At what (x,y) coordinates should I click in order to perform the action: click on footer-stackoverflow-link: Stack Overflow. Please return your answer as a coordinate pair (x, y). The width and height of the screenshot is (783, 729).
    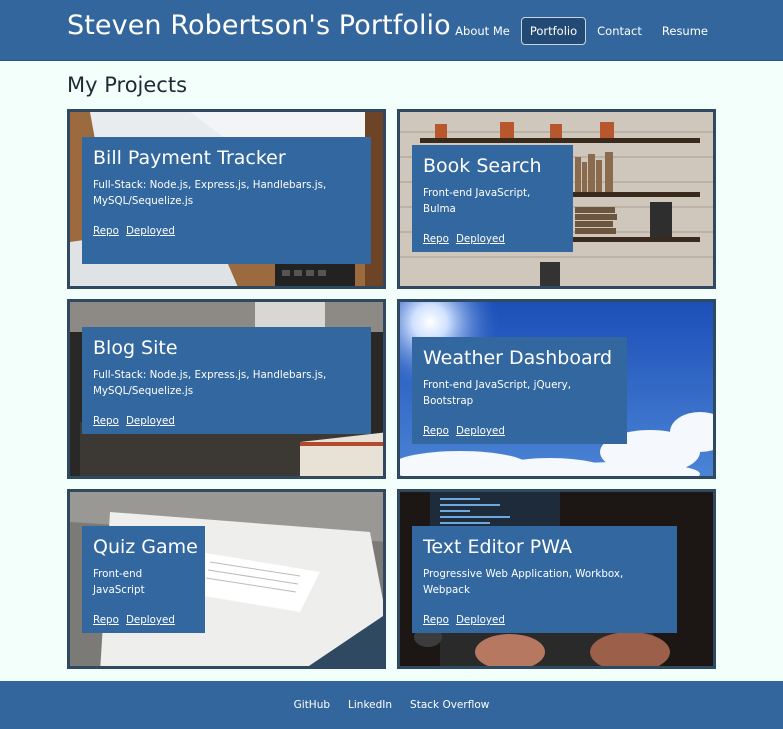
    Looking at the image, I should click on (449, 705).